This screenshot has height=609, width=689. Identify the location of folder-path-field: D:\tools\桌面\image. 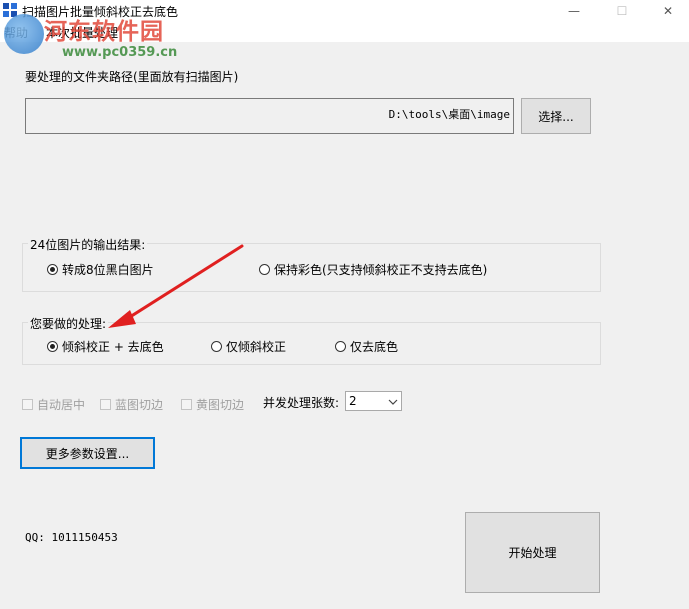
(269, 116).